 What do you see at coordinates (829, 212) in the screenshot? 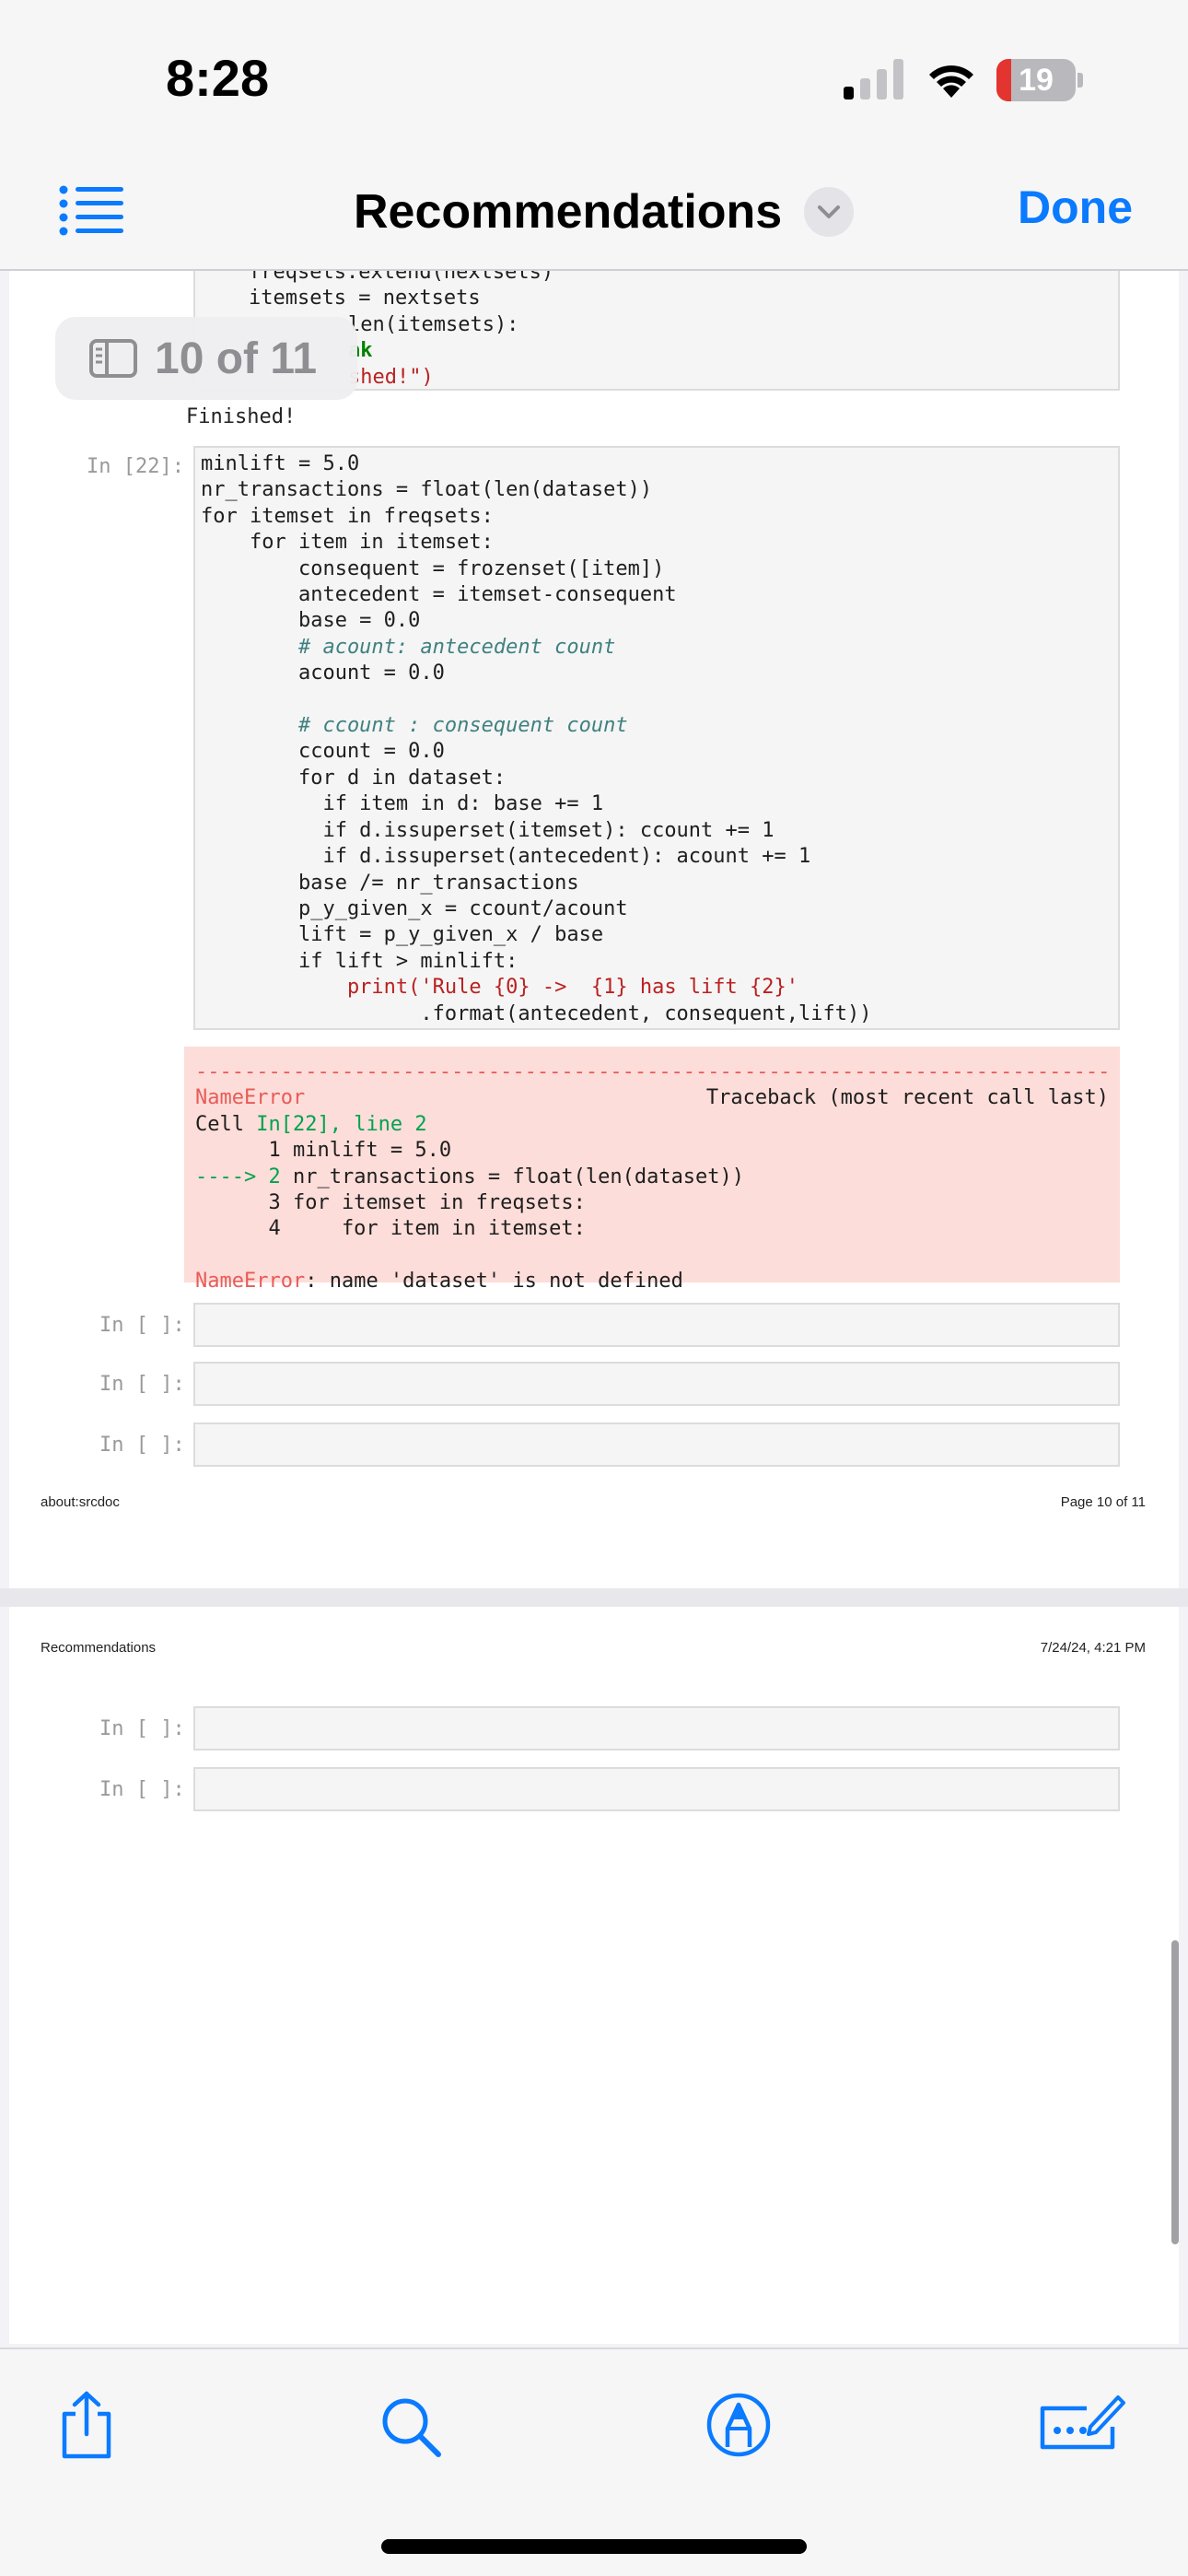
I see `chevron-down-icon` at bounding box center [829, 212].